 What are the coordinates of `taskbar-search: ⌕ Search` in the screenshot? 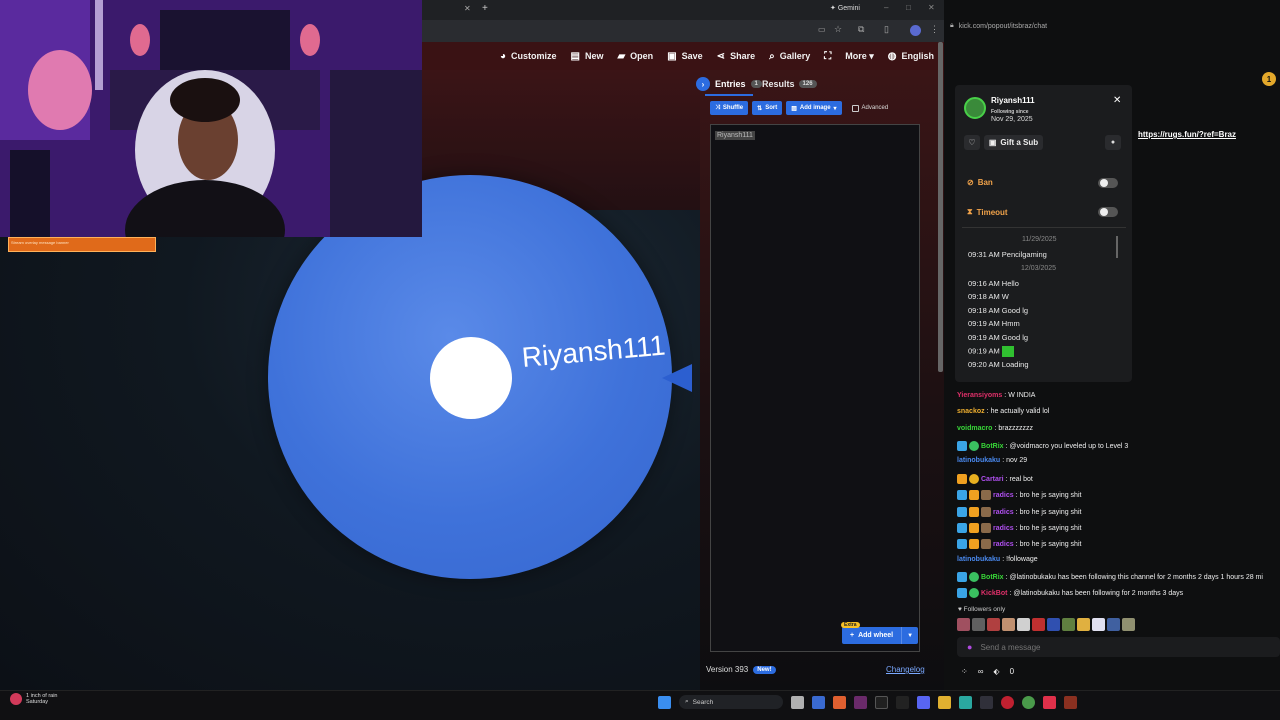 It's located at (731, 702).